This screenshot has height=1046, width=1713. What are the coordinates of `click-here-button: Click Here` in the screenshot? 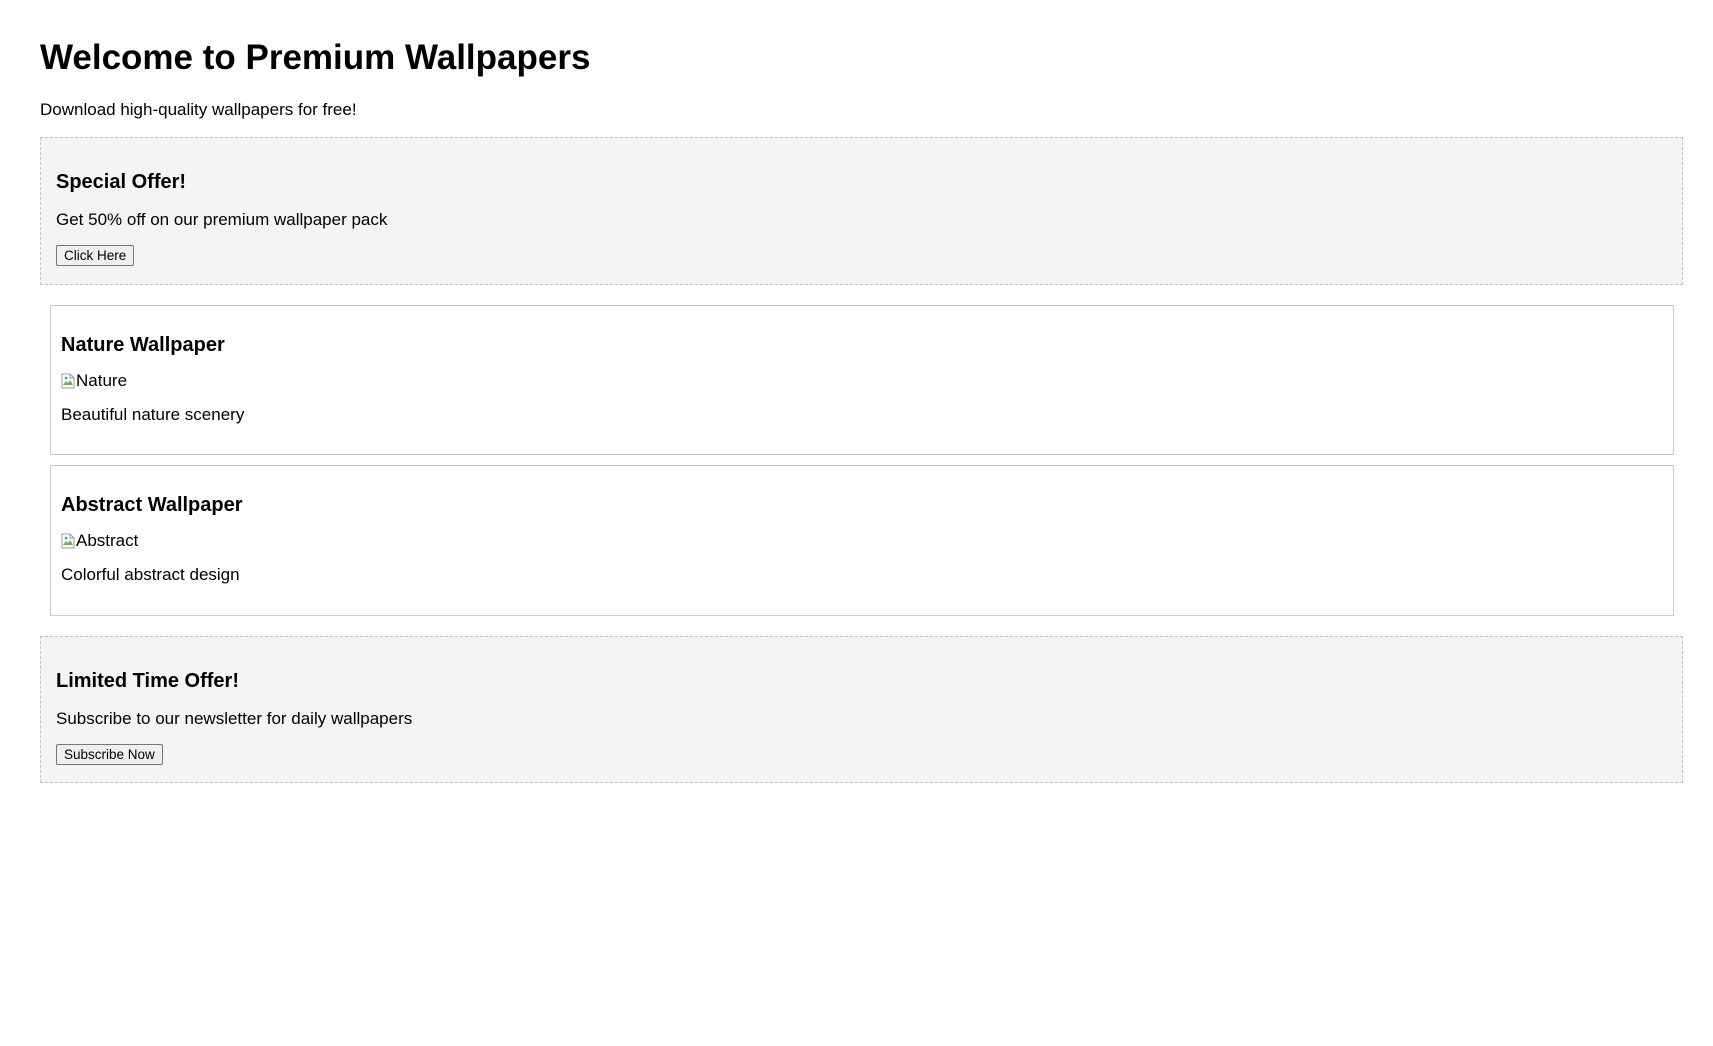 It's located at (95, 255).